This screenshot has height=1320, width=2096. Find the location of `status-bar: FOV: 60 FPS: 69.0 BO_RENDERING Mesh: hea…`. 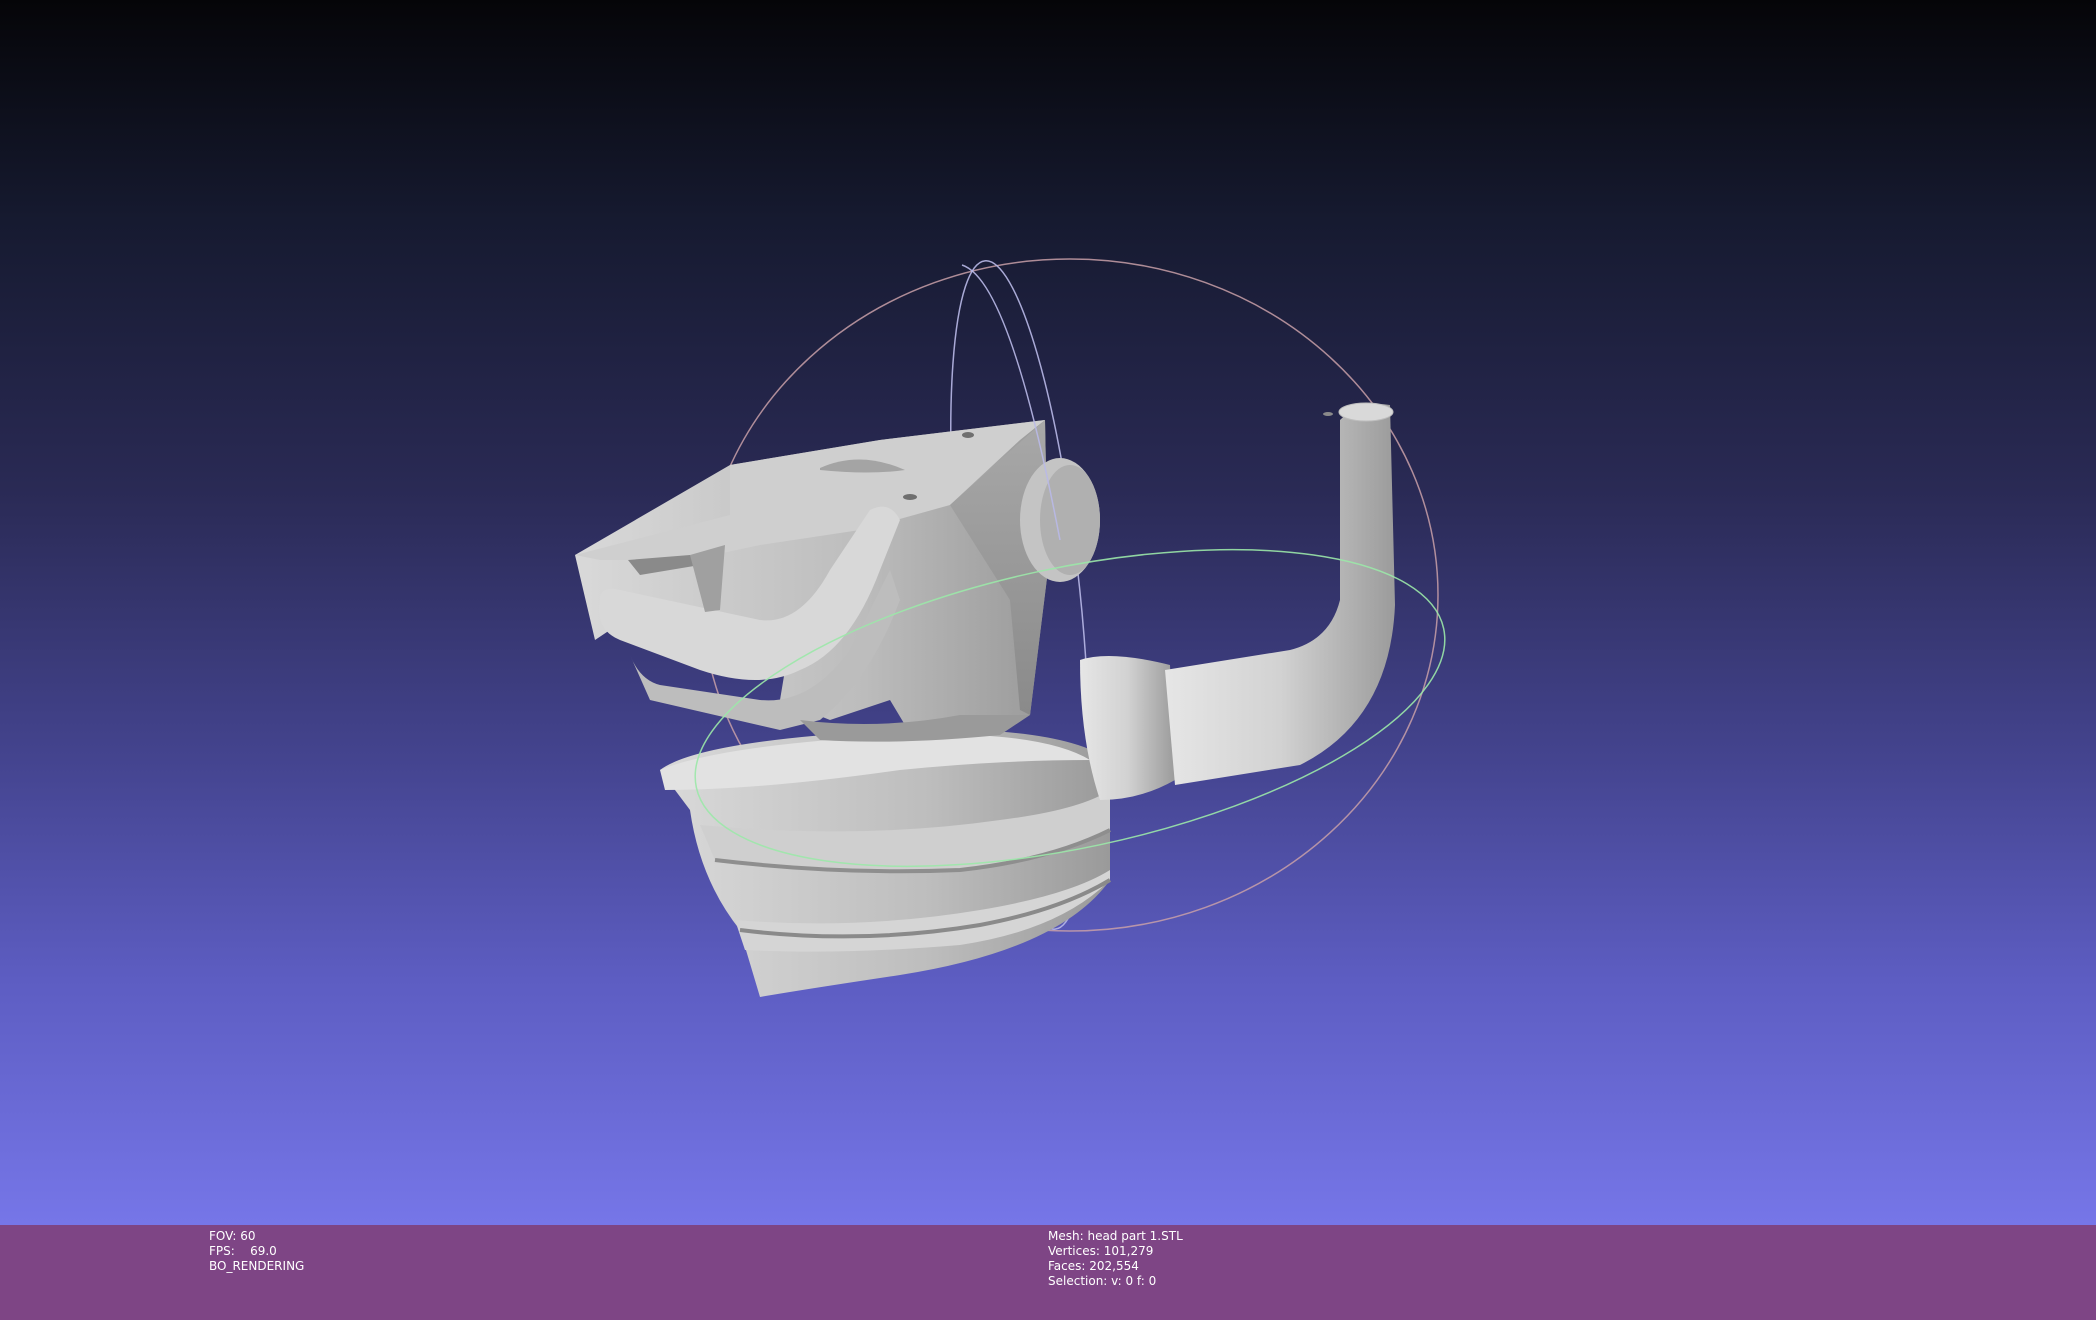

status-bar: FOV: 60 FPS: 69.0 BO_RENDERING Mesh: hea… is located at coordinates (1048, 1272).